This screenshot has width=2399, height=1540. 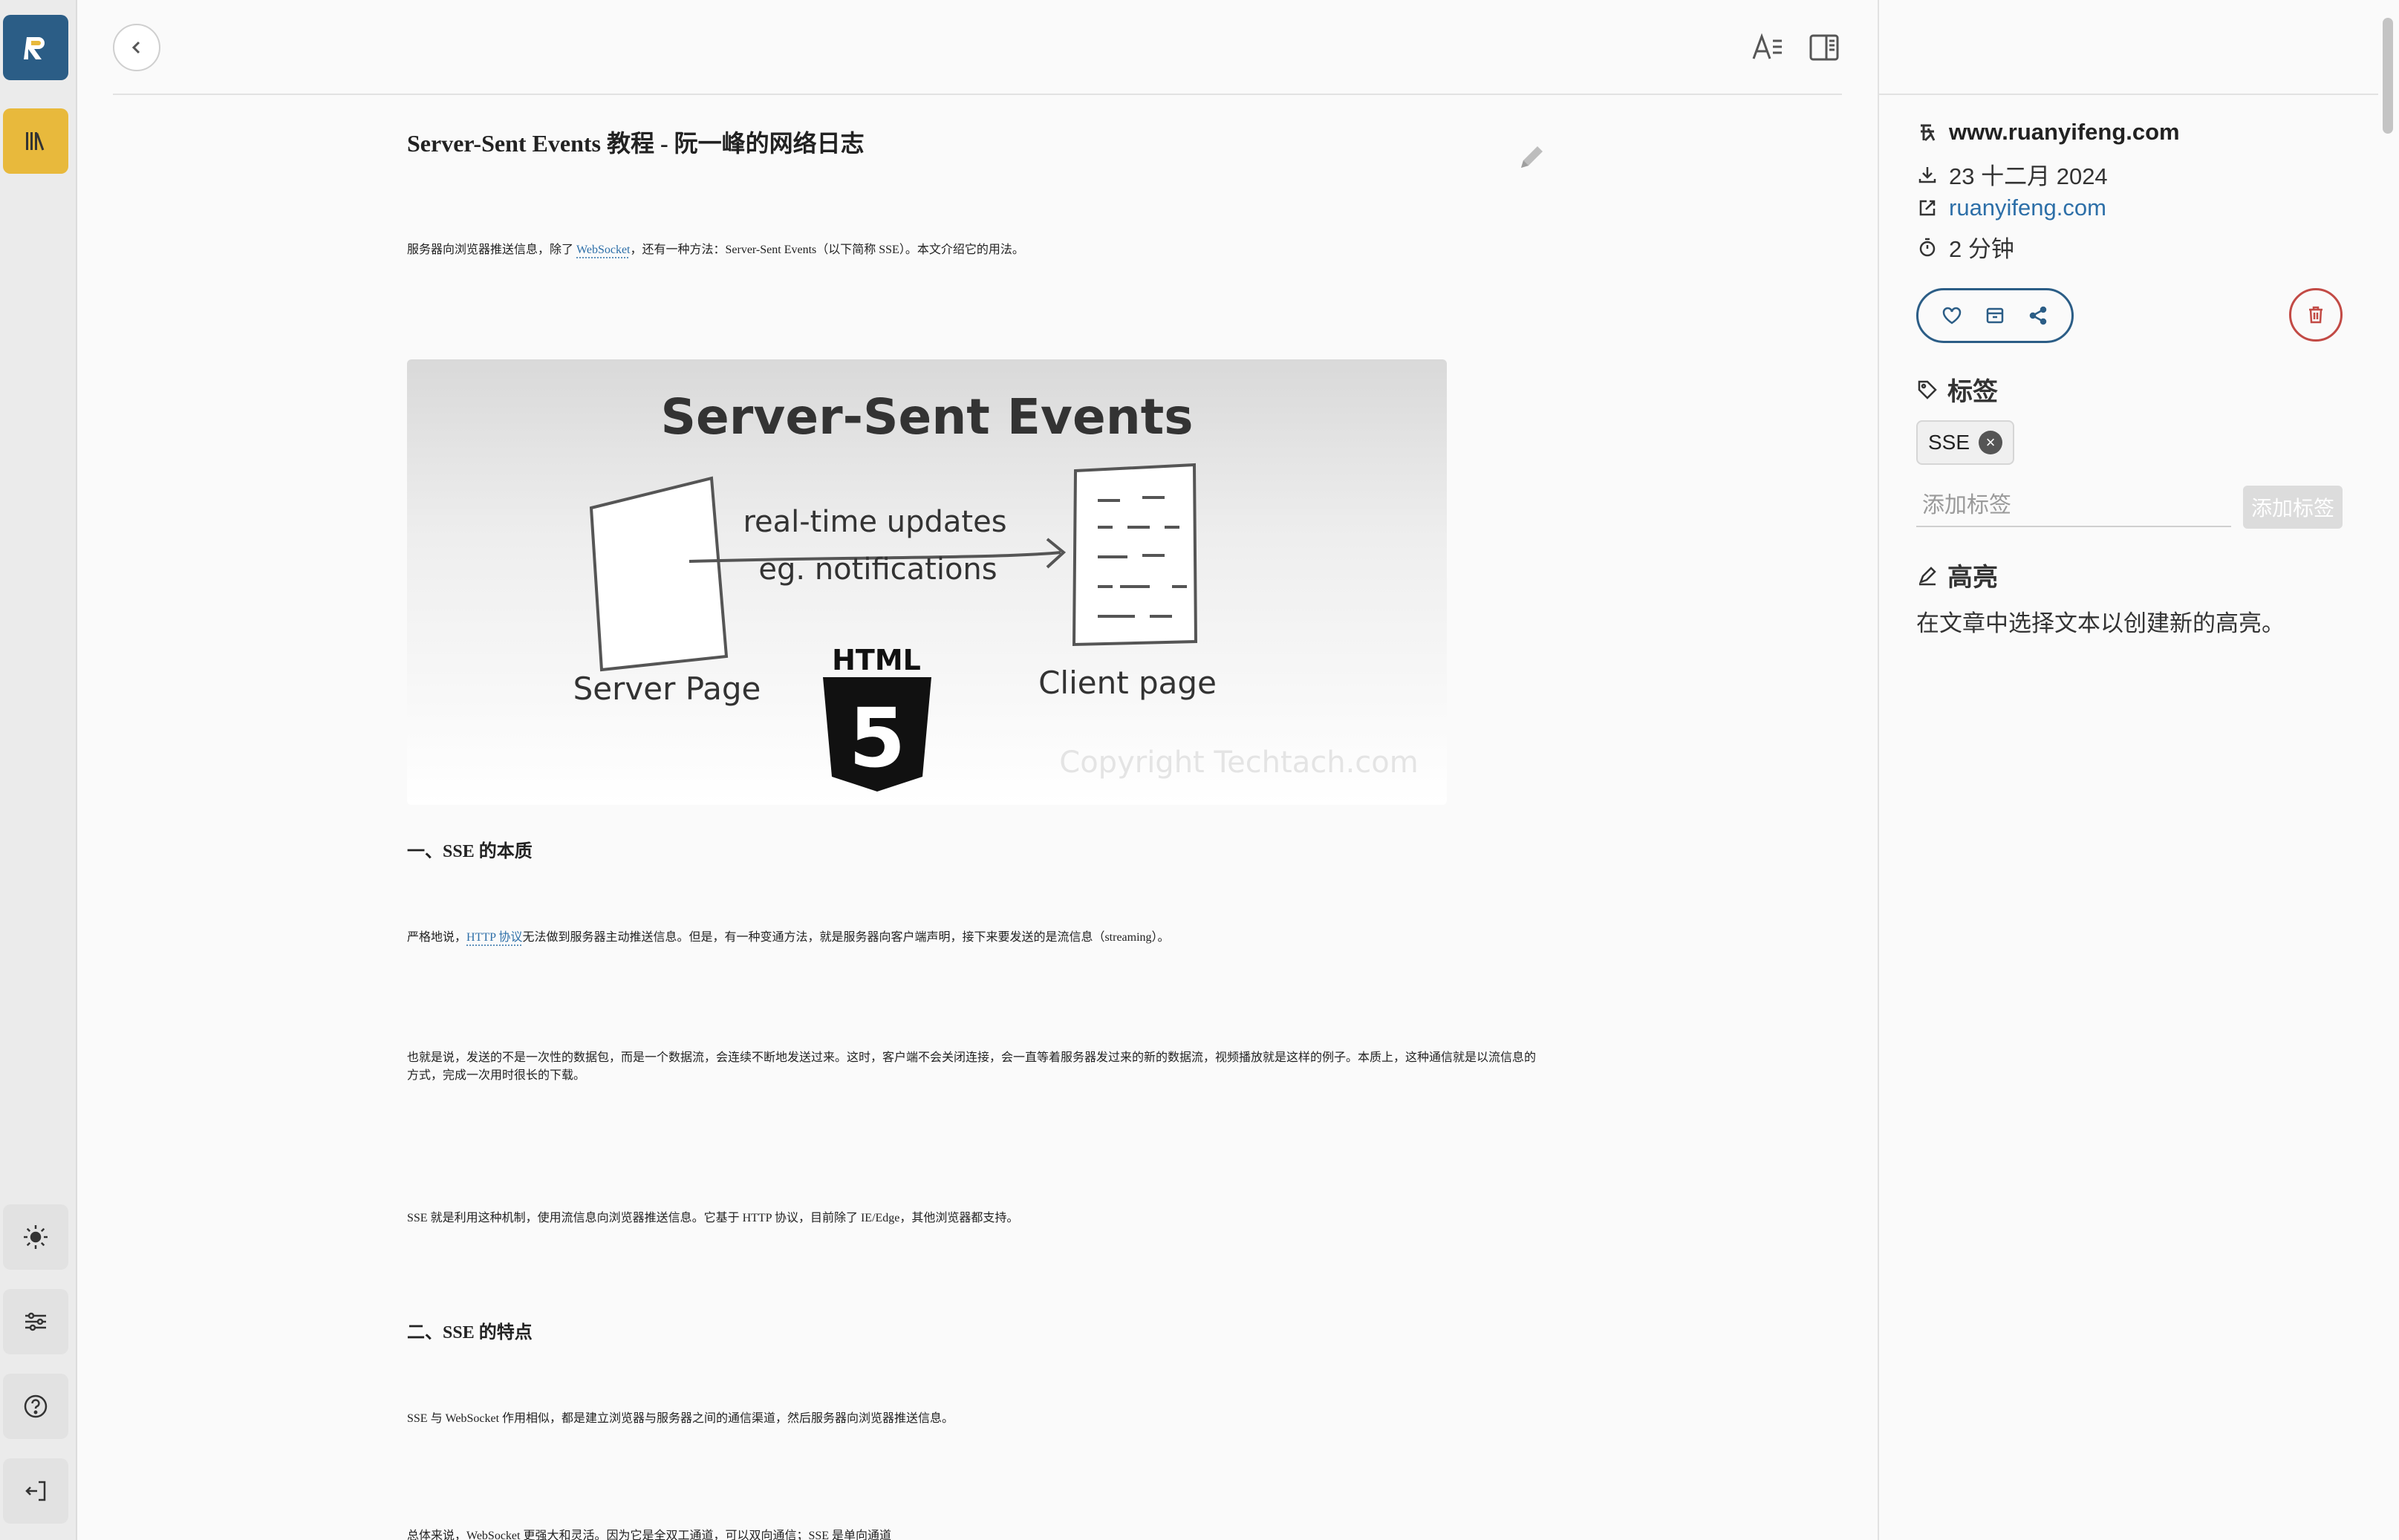 I want to click on library-books-icon, so click(x=36, y=141).